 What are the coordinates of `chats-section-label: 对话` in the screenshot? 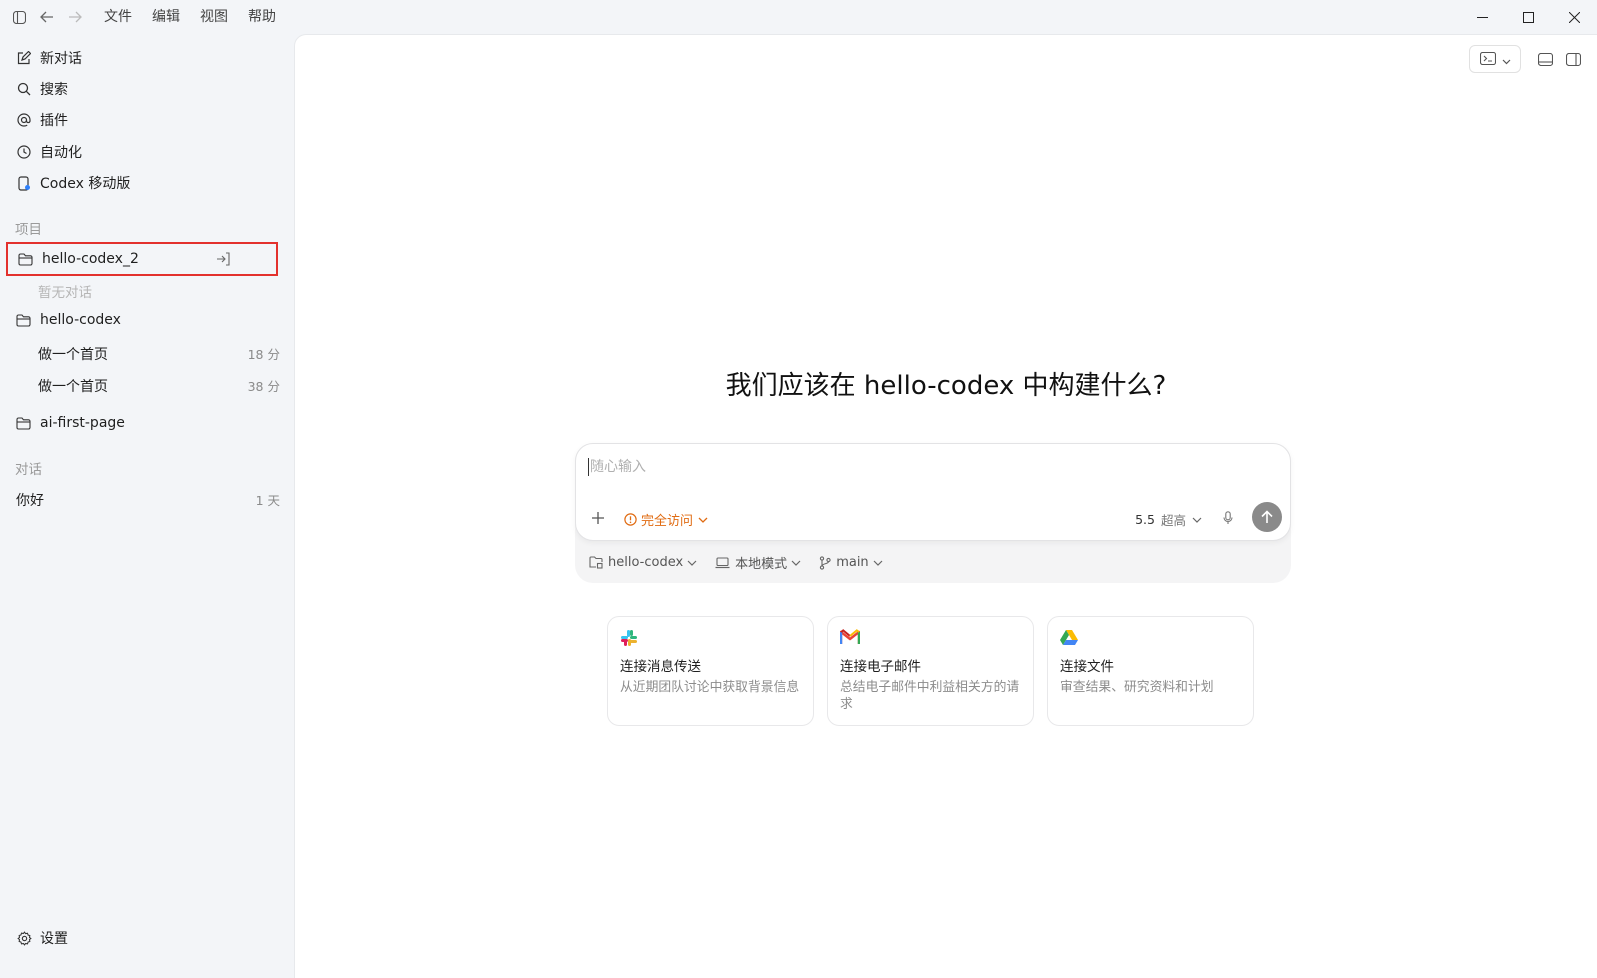 It's located at (28, 470).